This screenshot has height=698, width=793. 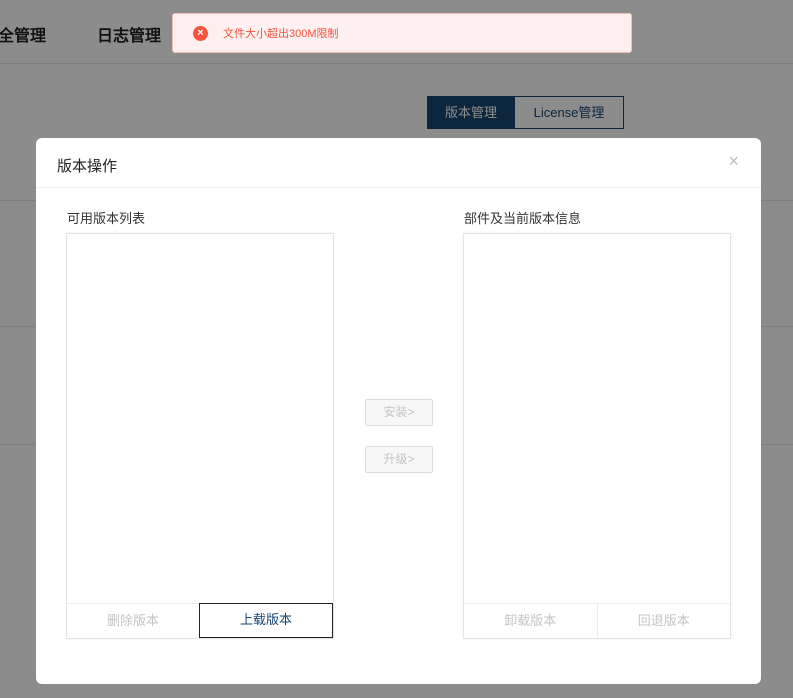 What do you see at coordinates (133, 621) in the screenshot?
I see `delete-version-button: 删除版本` at bounding box center [133, 621].